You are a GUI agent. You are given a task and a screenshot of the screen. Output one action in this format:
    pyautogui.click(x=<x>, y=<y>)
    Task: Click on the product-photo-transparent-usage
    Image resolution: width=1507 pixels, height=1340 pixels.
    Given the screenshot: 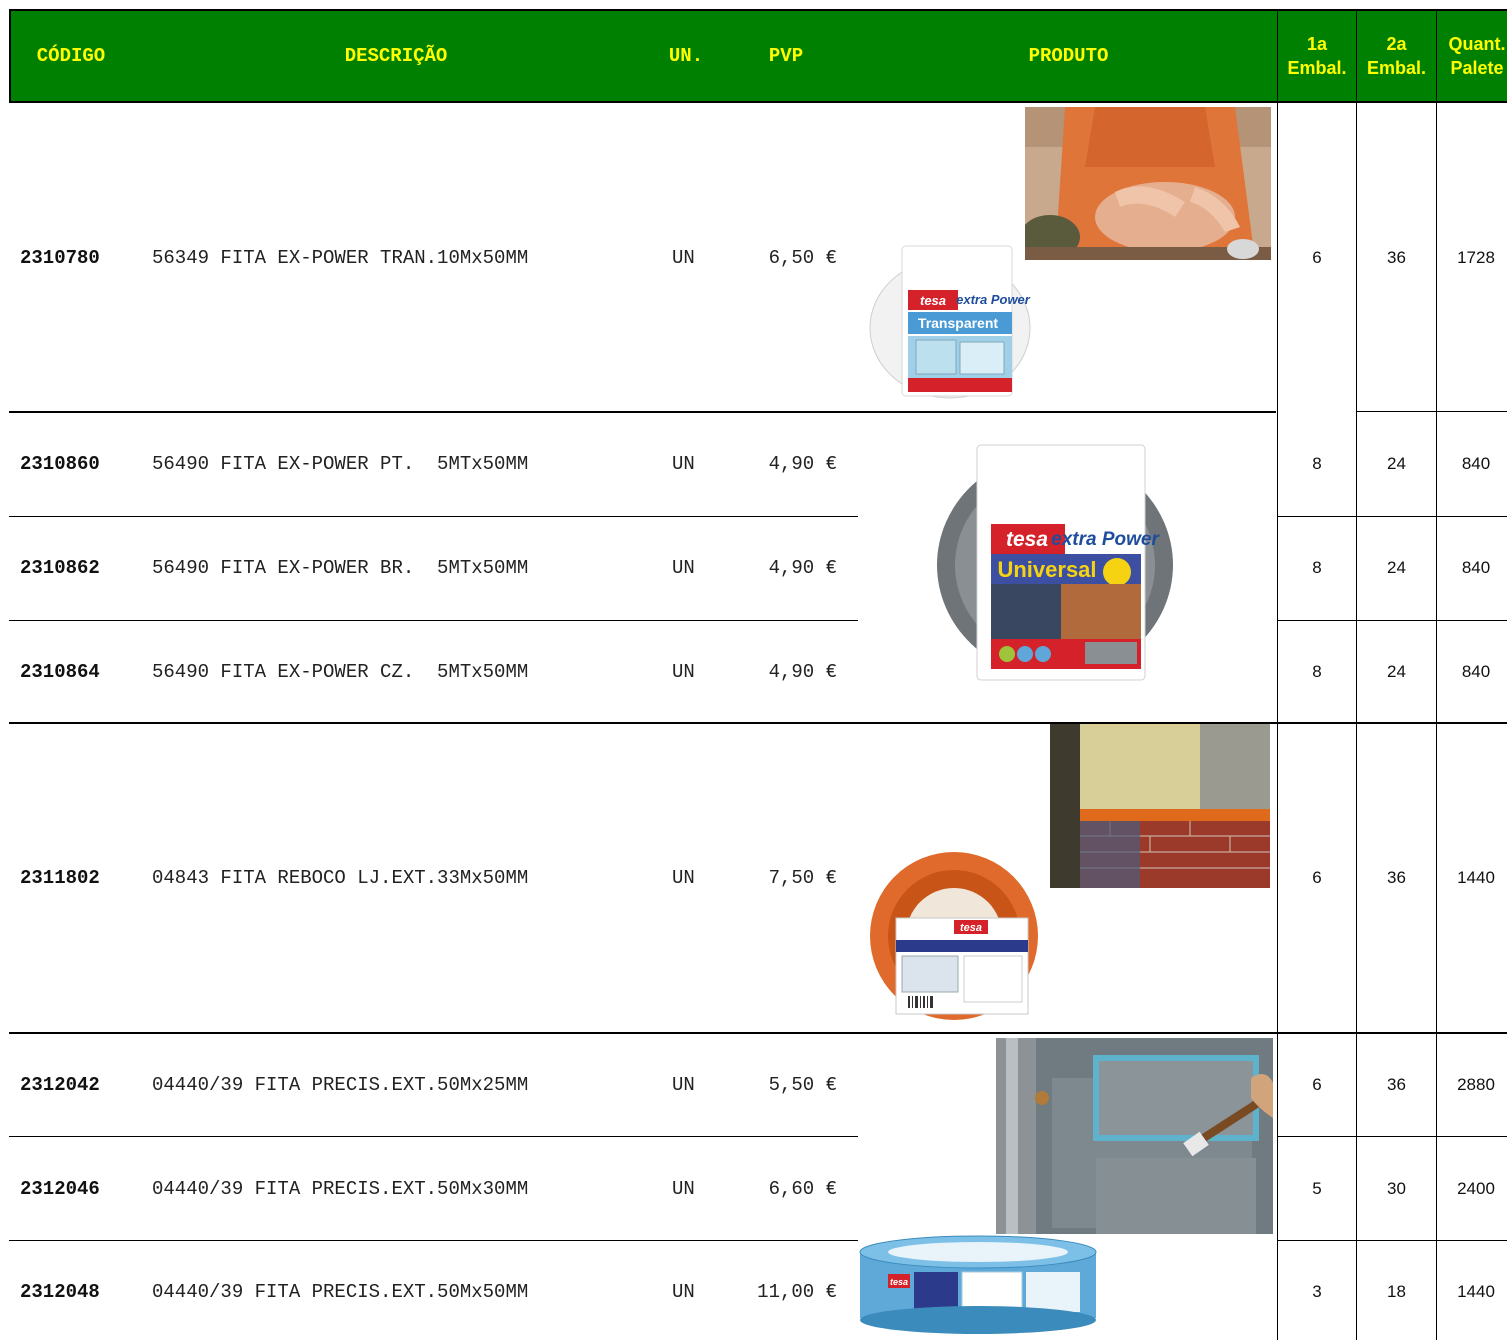 What is the action you would take?
    pyautogui.click(x=1148, y=183)
    